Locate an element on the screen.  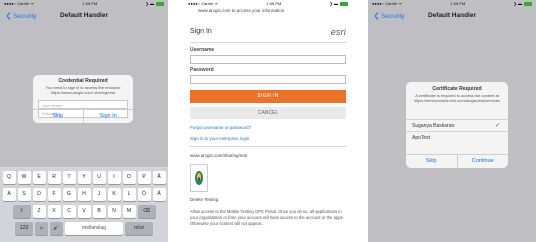
key: S is located at coordinates (24, 194).